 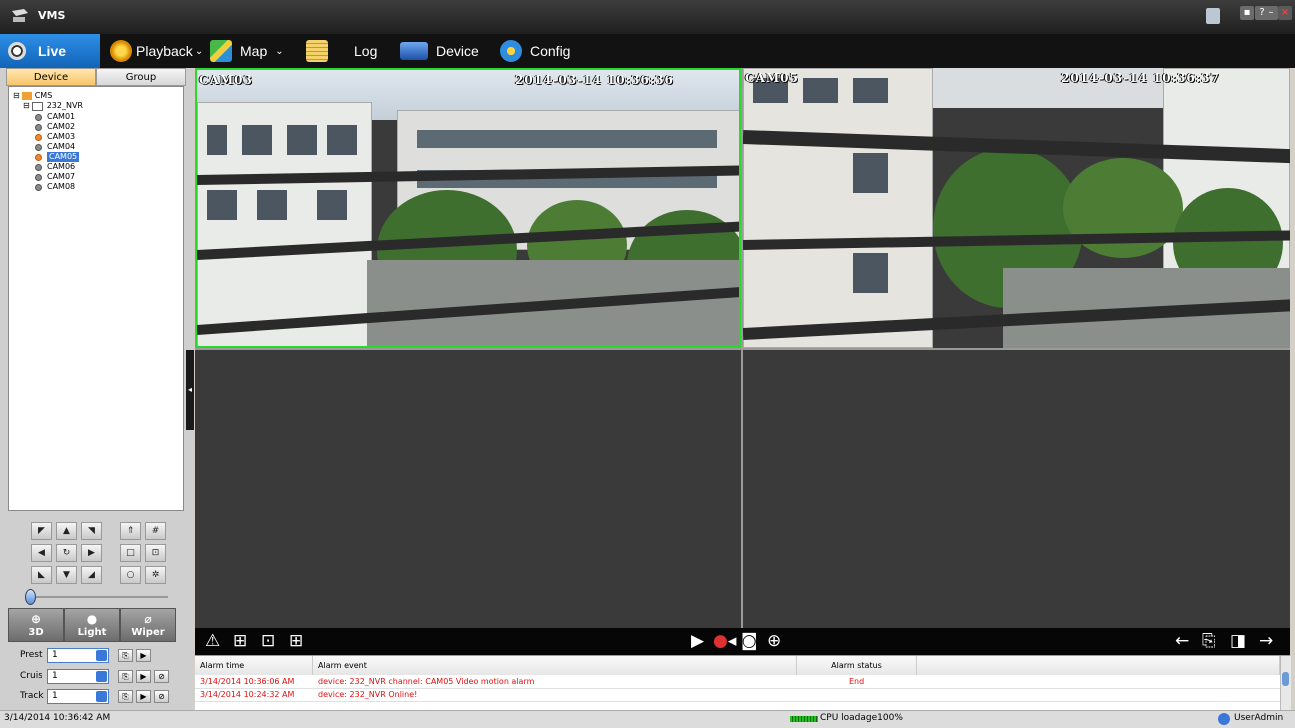 I want to click on snapshot-camera-icon: ◙, so click(x=749, y=641).